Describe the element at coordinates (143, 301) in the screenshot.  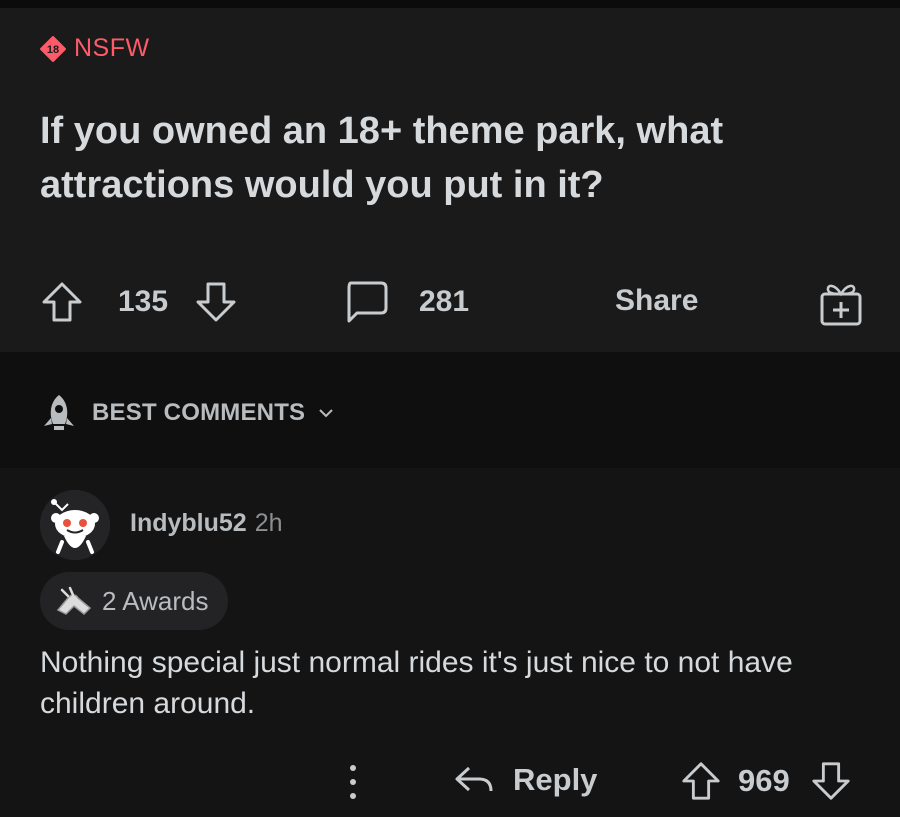
I see `post-score: 135` at that location.